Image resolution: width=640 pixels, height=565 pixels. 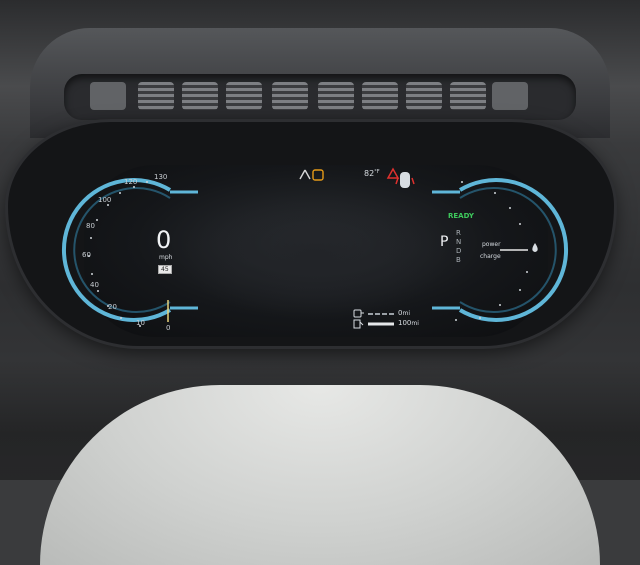 What do you see at coordinates (444, 242) in the screenshot?
I see `gear-current: P` at bounding box center [444, 242].